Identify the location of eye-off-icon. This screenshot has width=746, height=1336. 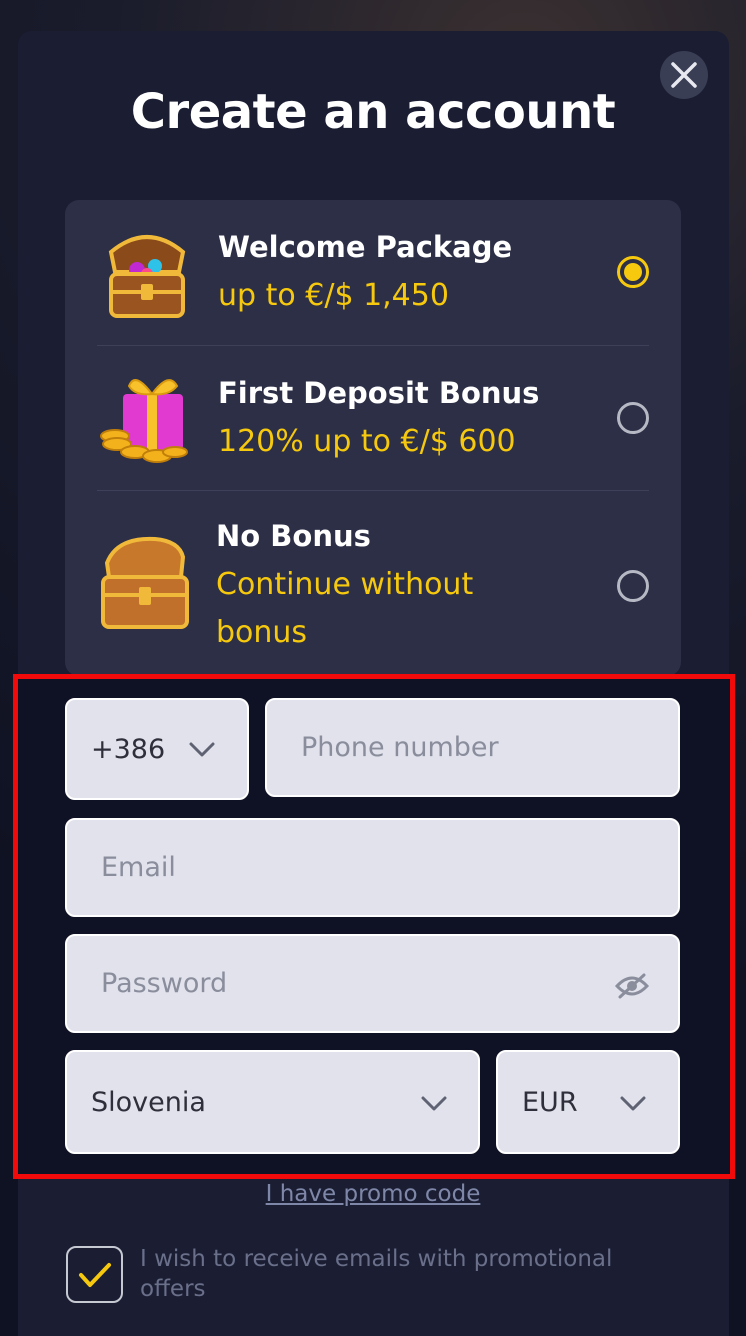
(632, 986).